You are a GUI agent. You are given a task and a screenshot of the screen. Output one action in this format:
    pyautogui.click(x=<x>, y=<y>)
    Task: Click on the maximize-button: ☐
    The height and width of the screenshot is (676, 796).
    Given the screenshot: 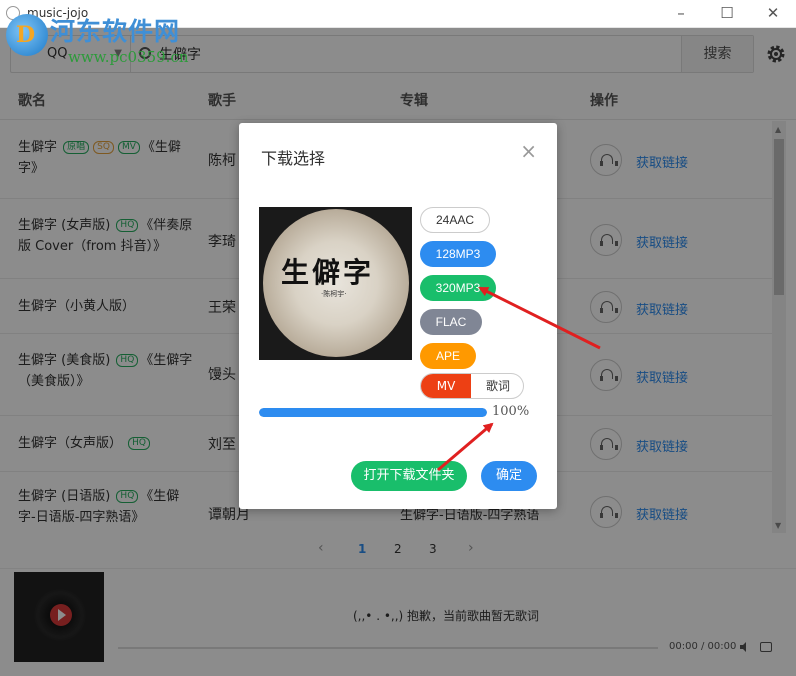 What is the action you would take?
    pyautogui.click(x=727, y=14)
    